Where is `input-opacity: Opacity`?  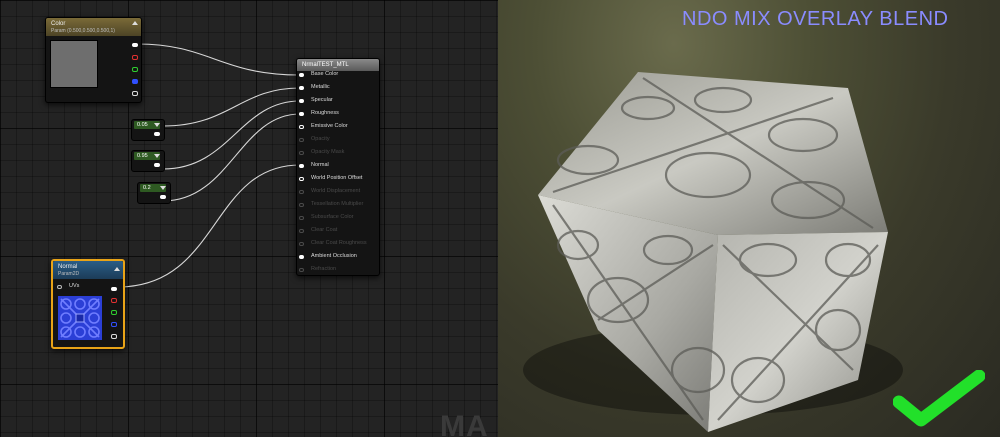 input-opacity: Opacity is located at coordinates (314, 139).